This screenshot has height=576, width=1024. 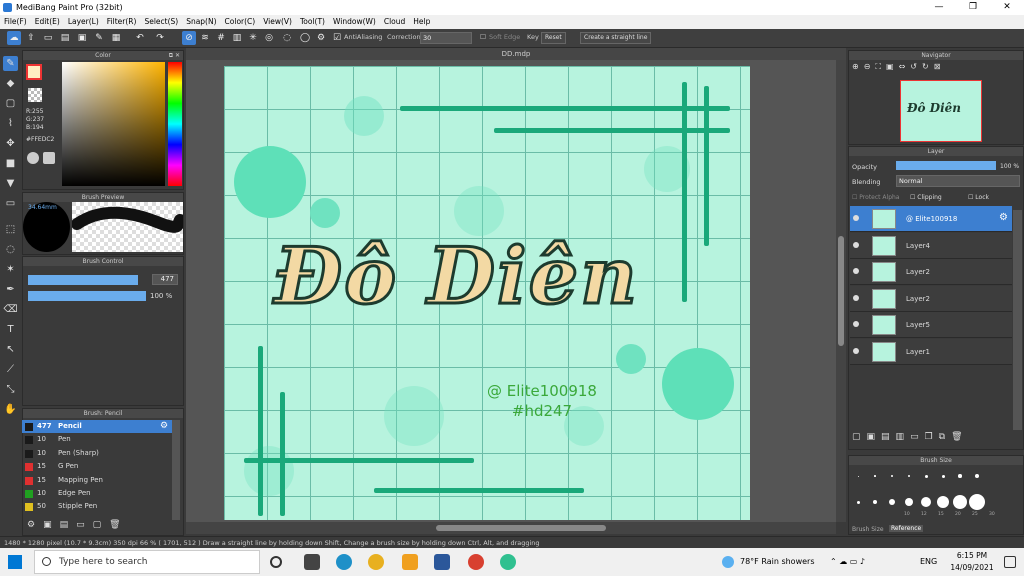 What do you see at coordinates (867, 69) in the screenshot?
I see `zoom-out-icon: ⊖` at bounding box center [867, 69].